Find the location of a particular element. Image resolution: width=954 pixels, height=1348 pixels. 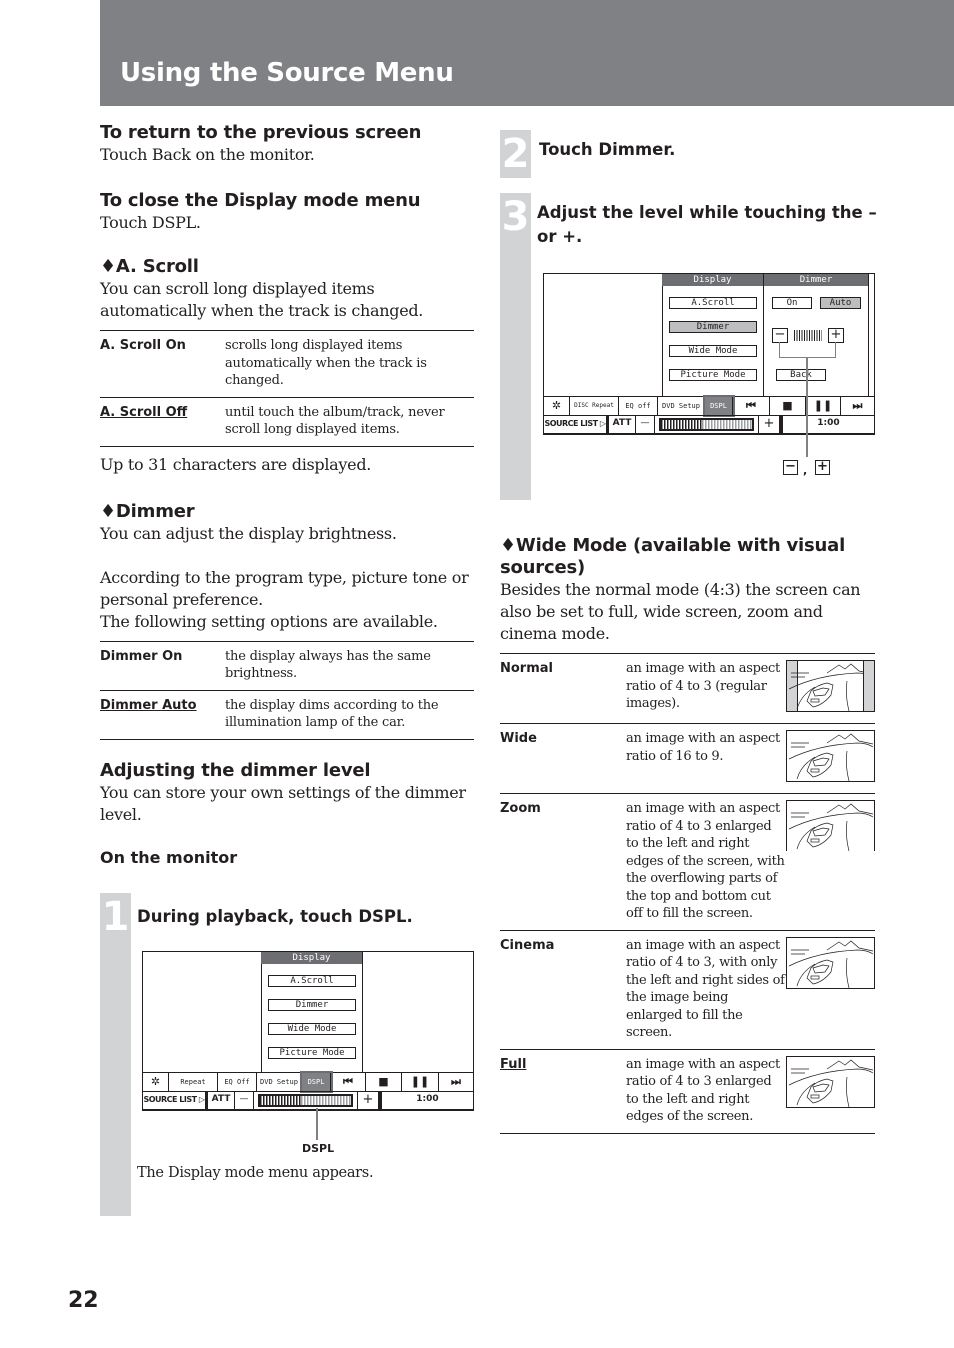

step-1-caption: The Display mode menu appears. is located at coordinates (255, 1173).